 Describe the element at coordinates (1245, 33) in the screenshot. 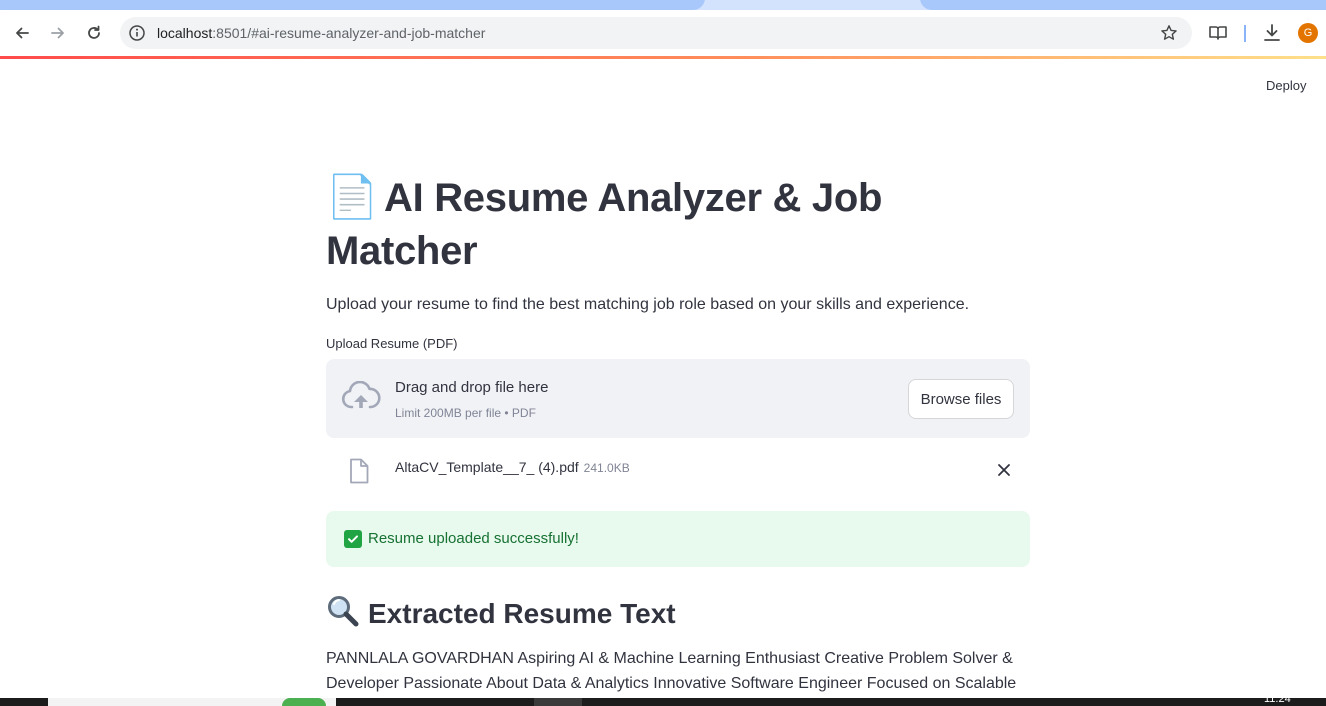

I see `toolbar-separator` at that location.